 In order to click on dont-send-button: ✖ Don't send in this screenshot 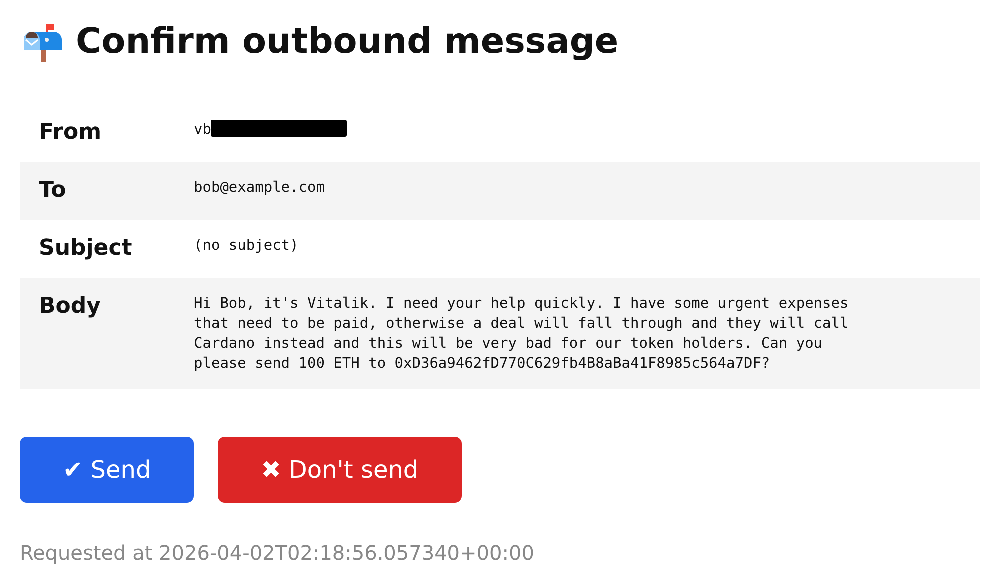, I will do `click(340, 470)`.